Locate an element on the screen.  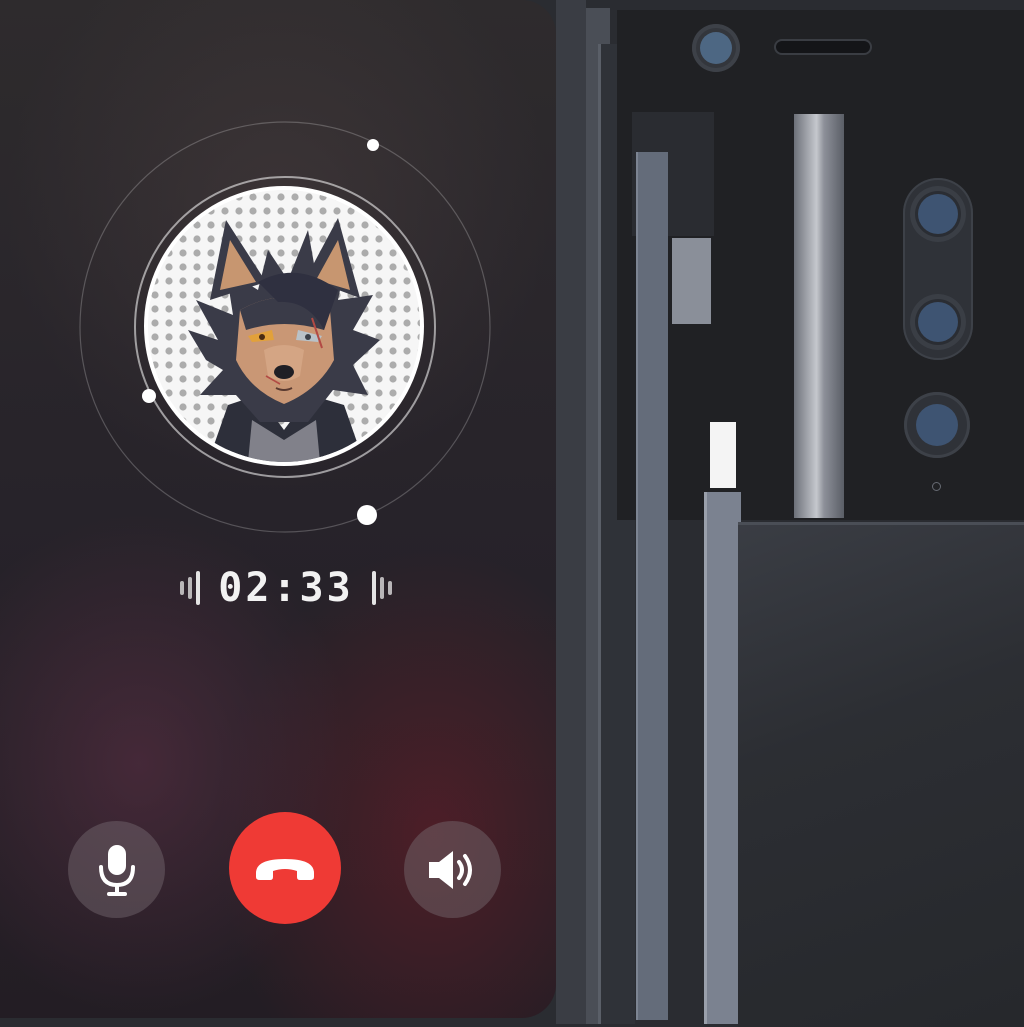
call-timer-row: 02:33 is located at coordinates (286, 588).